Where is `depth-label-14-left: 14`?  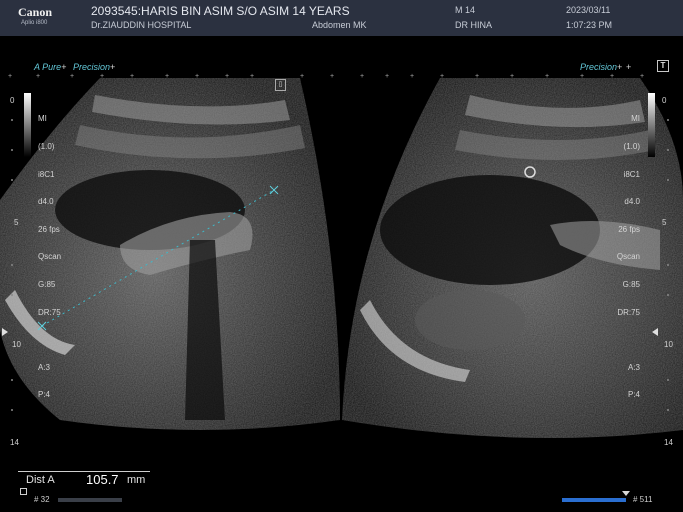
depth-label-14-left: 14 is located at coordinates (14, 442).